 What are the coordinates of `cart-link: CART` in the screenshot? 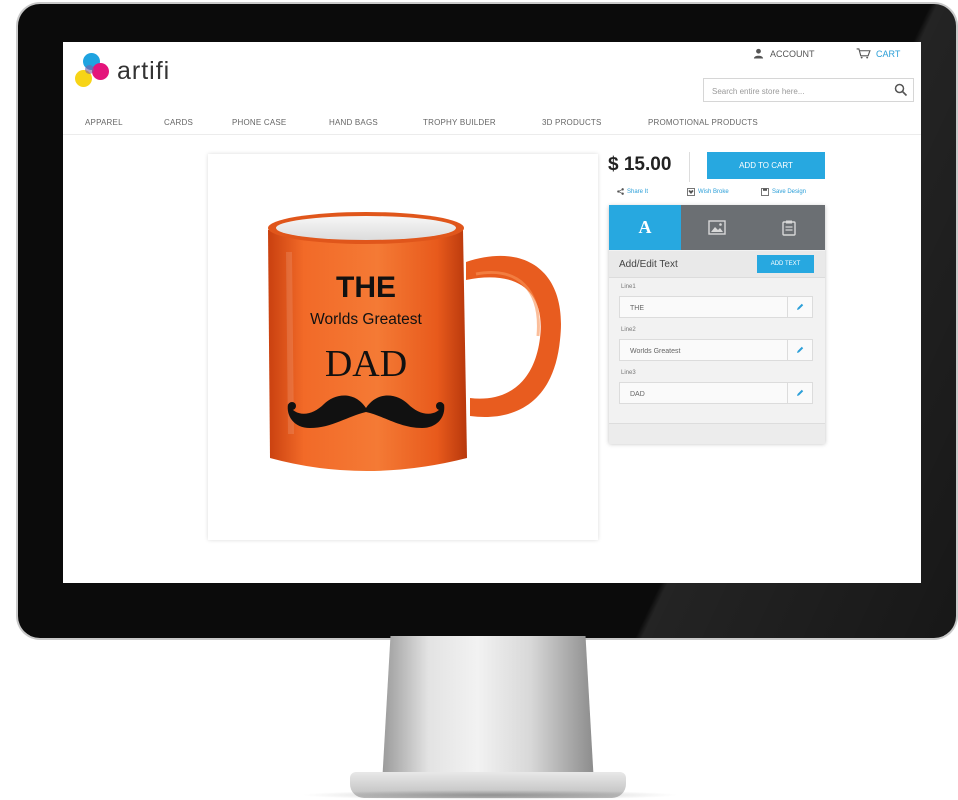 It's located at (878, 53).